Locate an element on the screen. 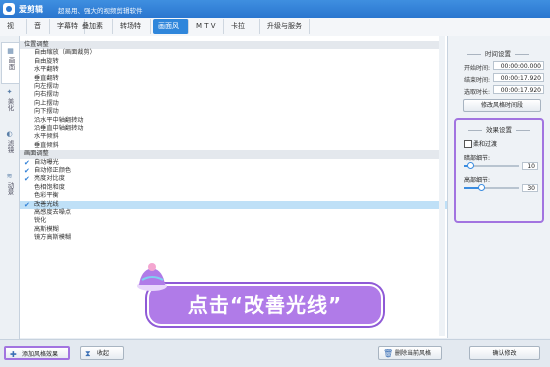 This screenshot has height=367, width=550. add-style-button: ✚ 添加风格效果 is located at coordinates (37, 353).